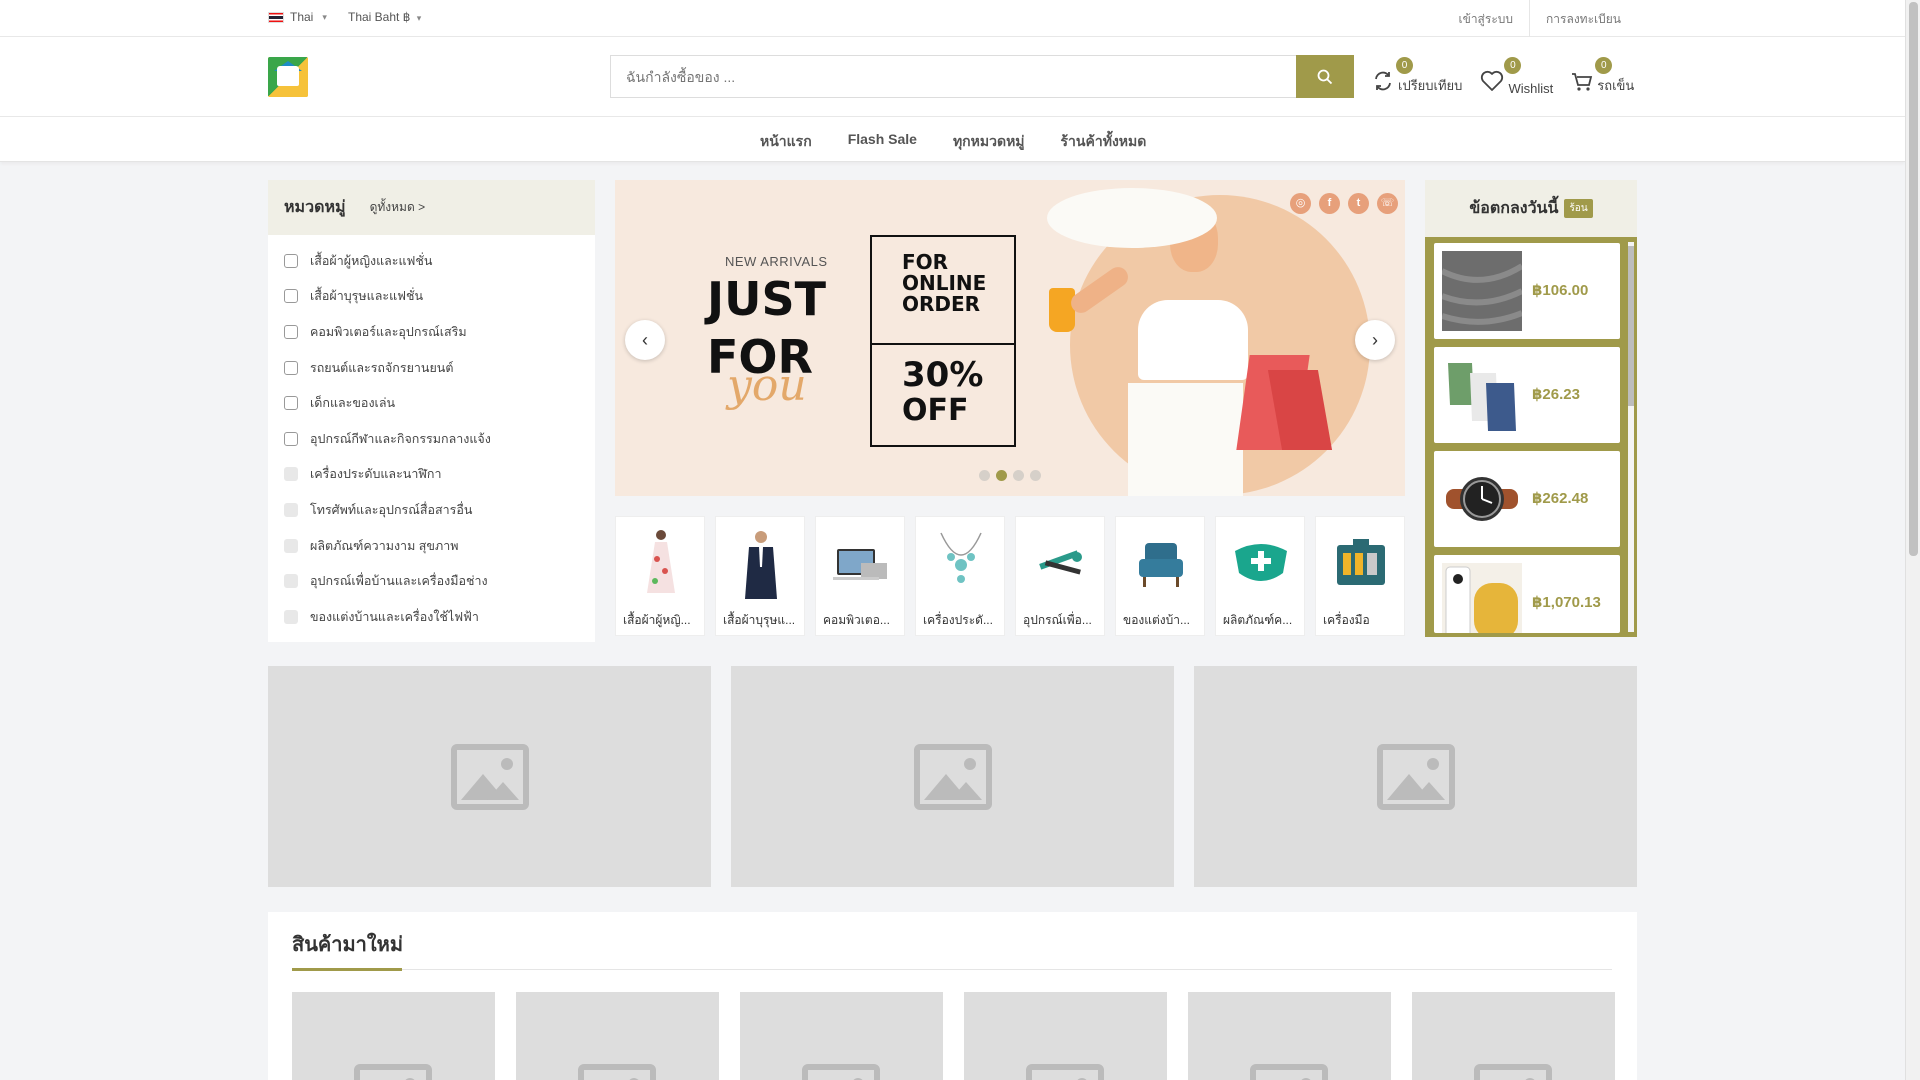 This screenshot has height=1080, width=1920. I want to click on language-label: Thai, so click(302, 17).